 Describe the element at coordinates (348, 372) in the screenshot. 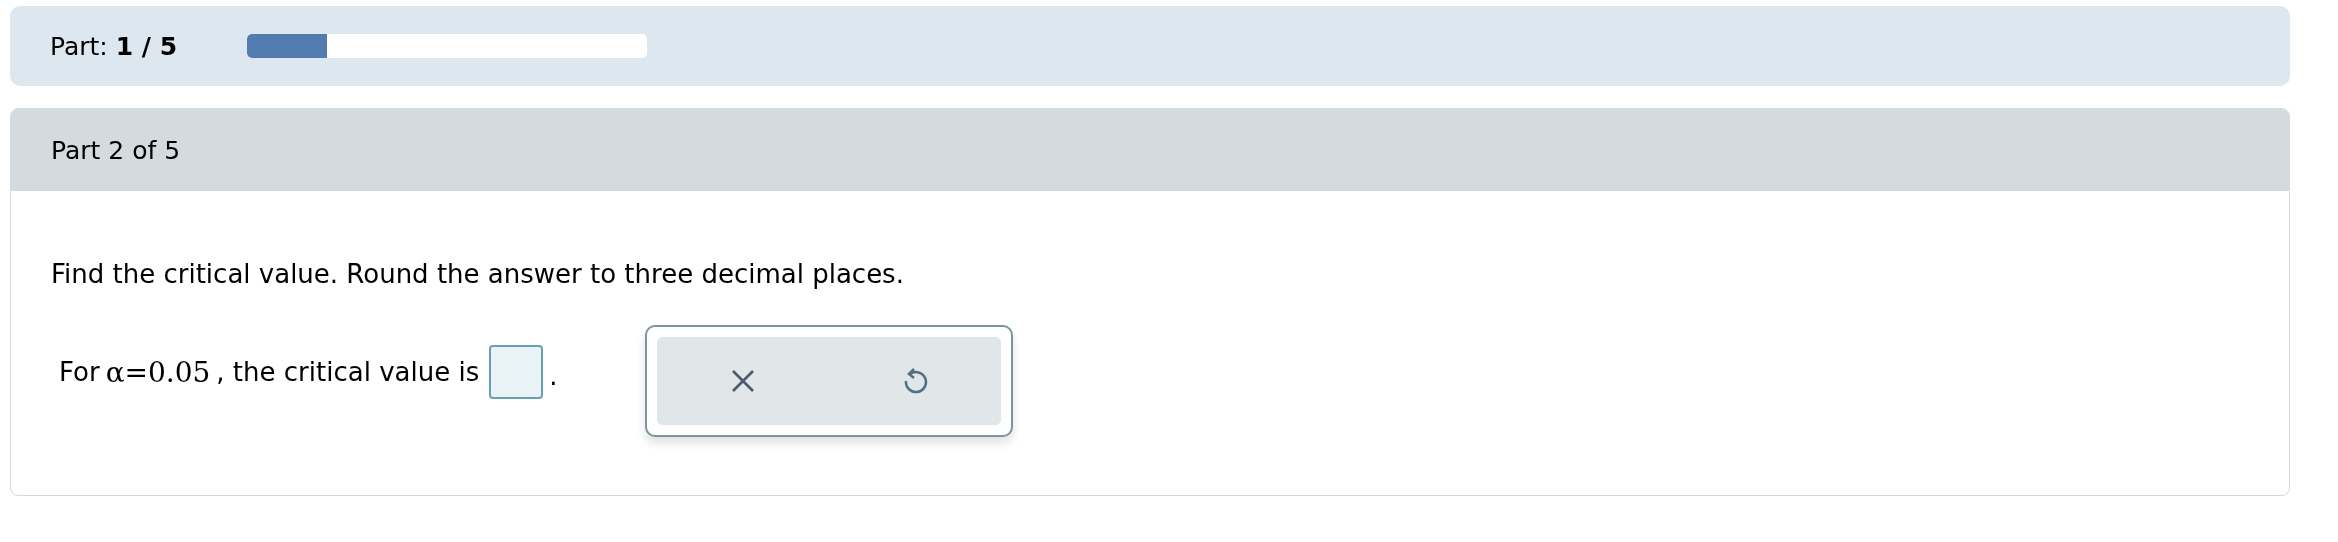

I see `prompt-text: , the critical value is` at that location.